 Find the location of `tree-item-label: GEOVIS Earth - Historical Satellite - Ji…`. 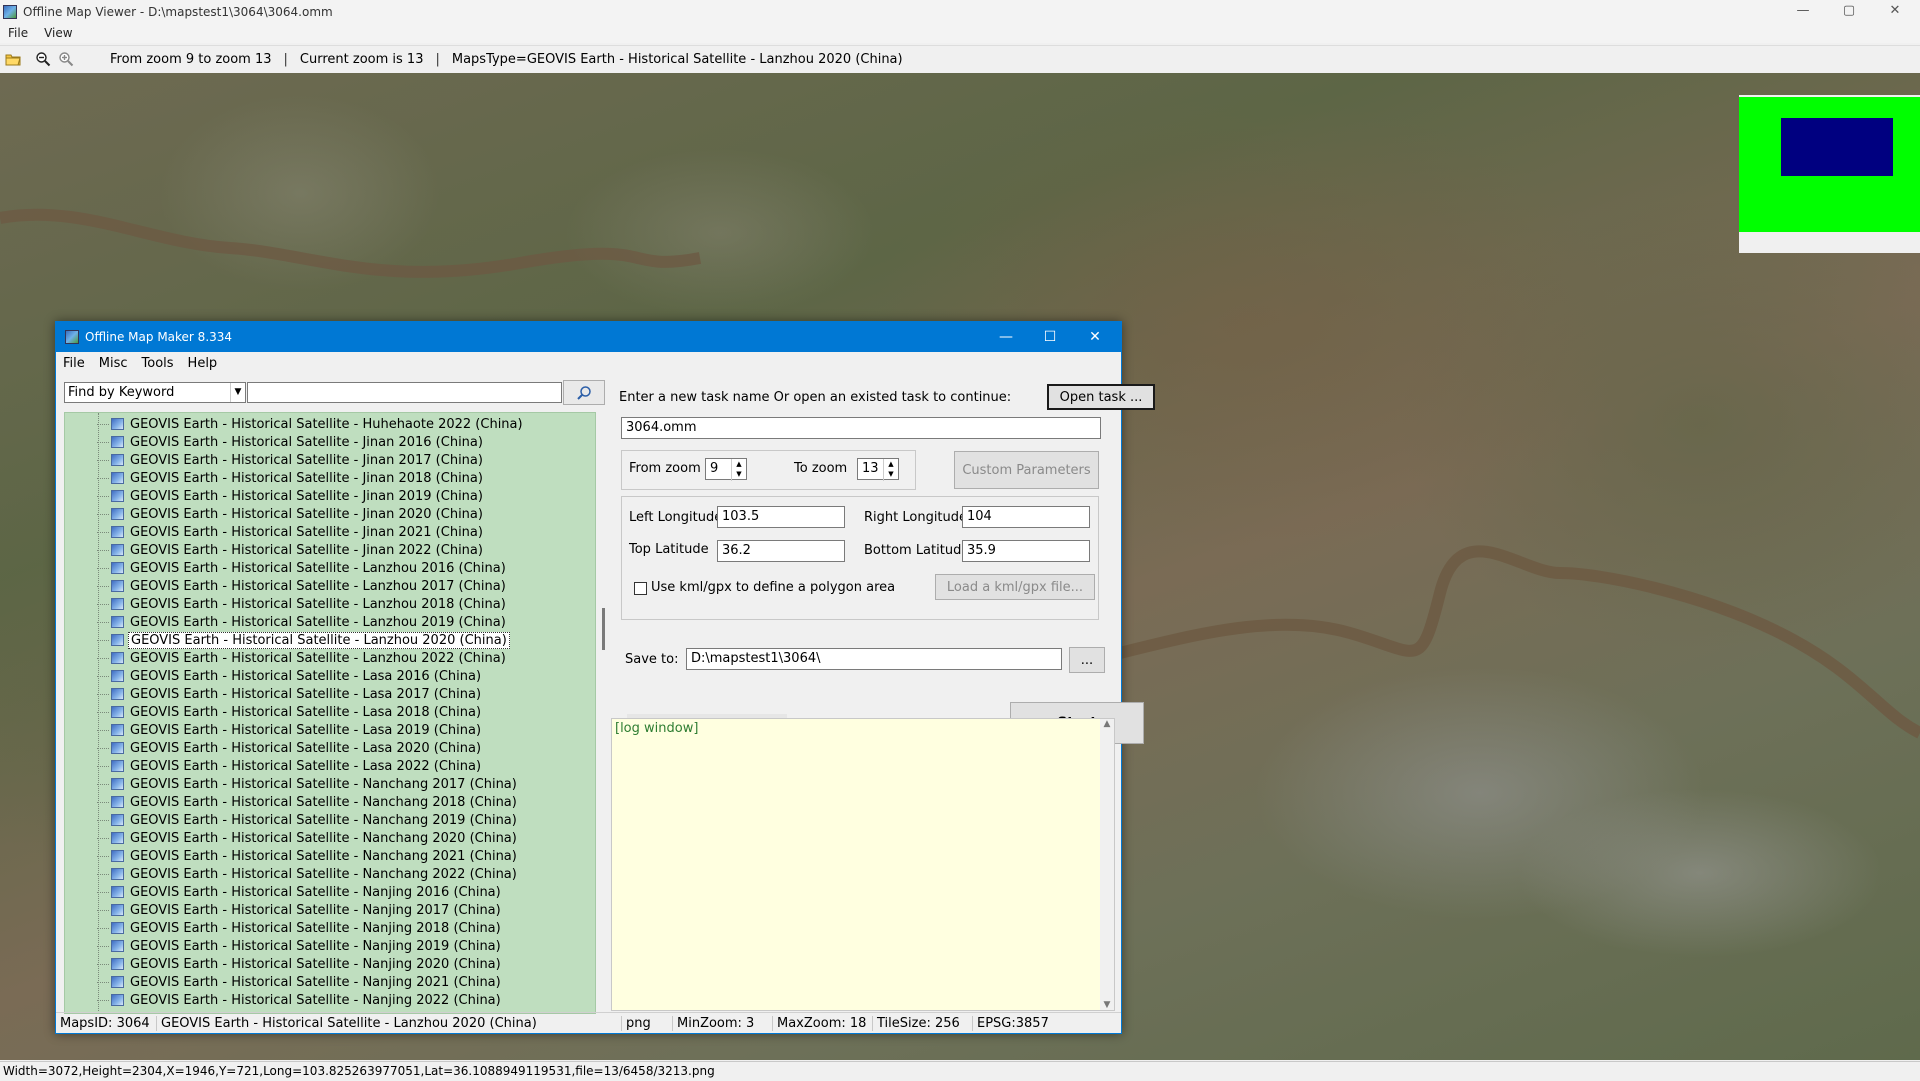

tree-item-label: GEOVIS Earth - Historical Satellite - Ji… is located at coordinates (306, 496).